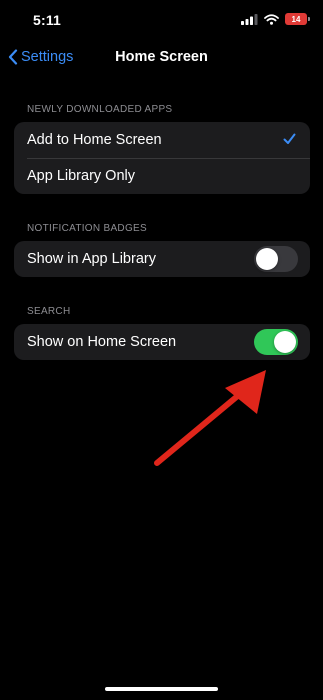 This screenshot has height=700, width=323. Describe the element at coordinates (162, 176) in the screenshot. I see `option-app-library-only: App Library Only` at that location.